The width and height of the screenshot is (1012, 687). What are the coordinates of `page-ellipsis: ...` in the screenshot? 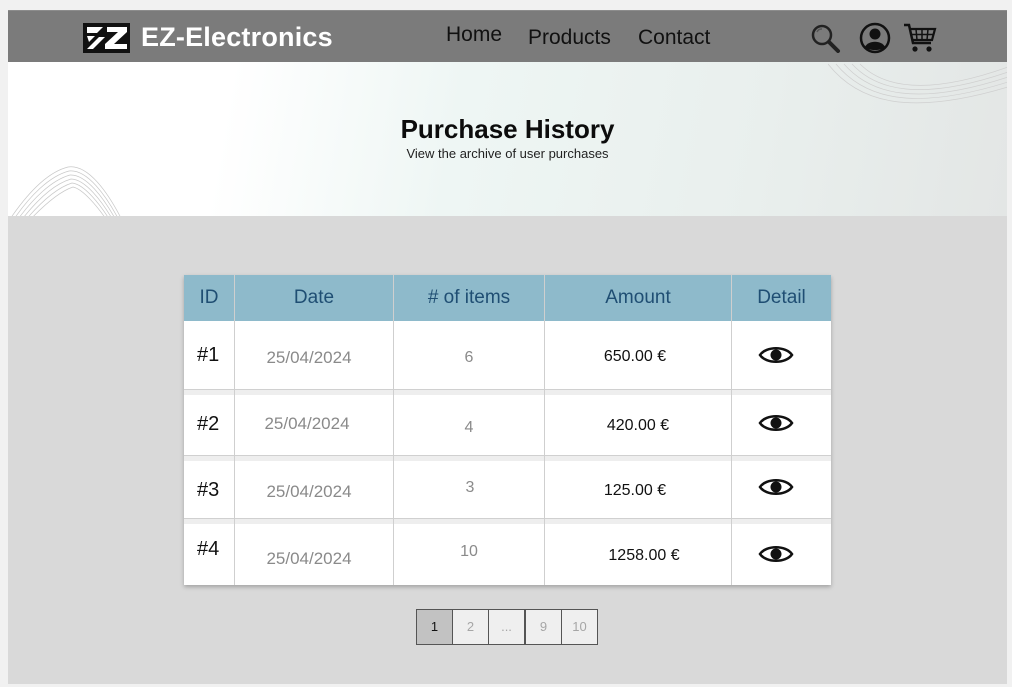 It's located at (506, 627).